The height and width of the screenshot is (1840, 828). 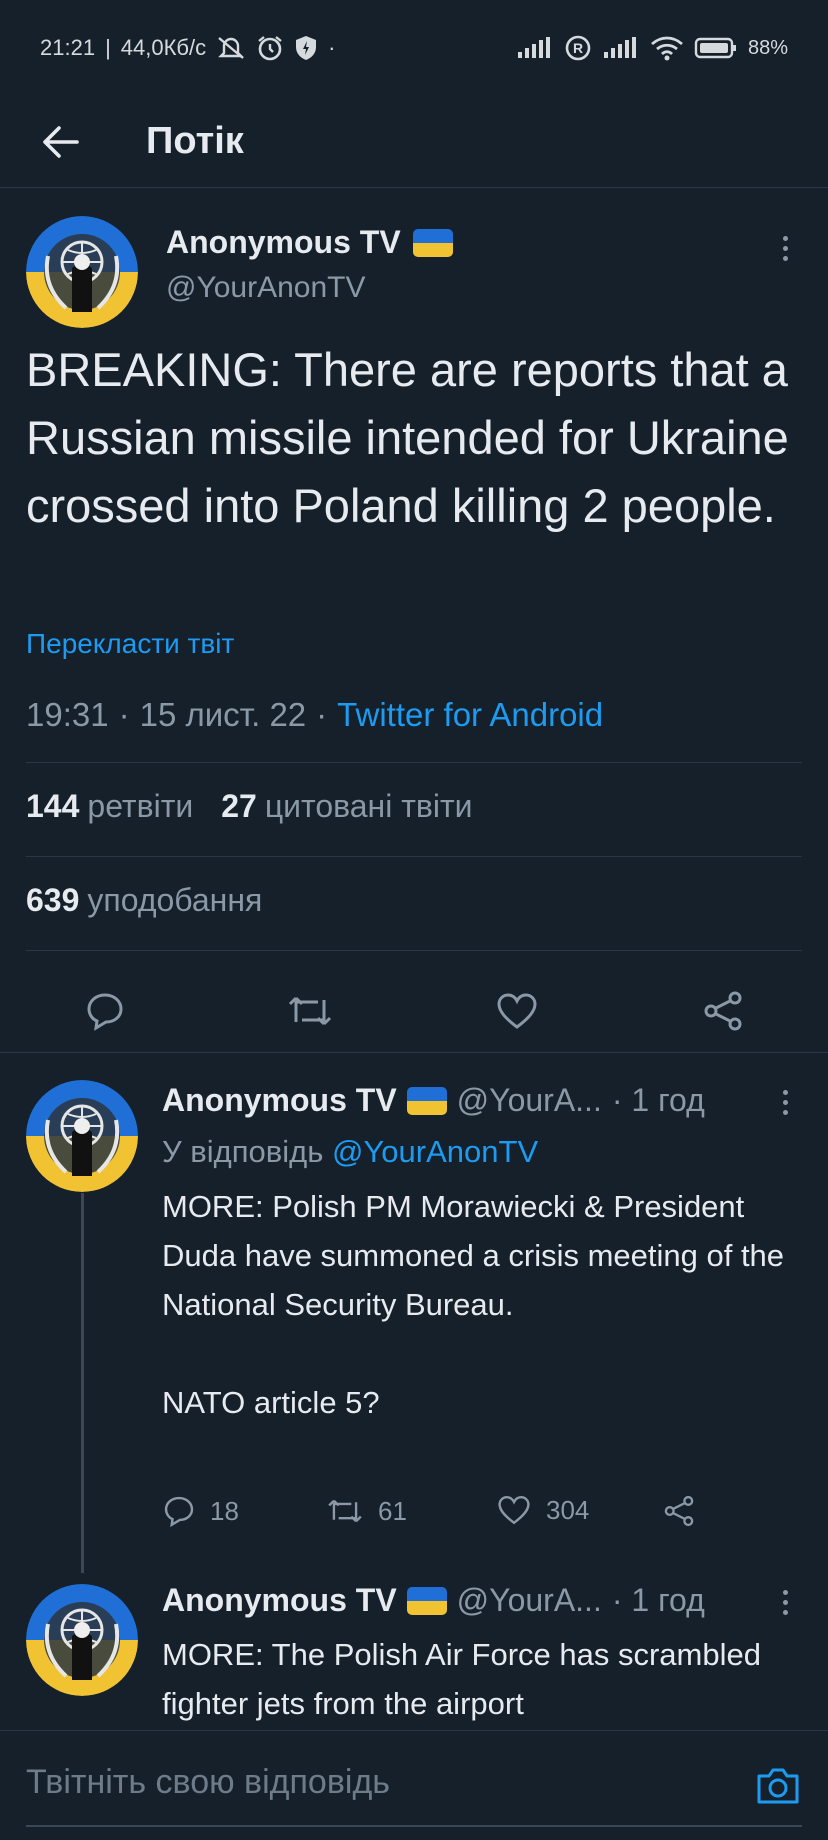 I want to click on battery-level: 88%, so click(x=767, y=47).